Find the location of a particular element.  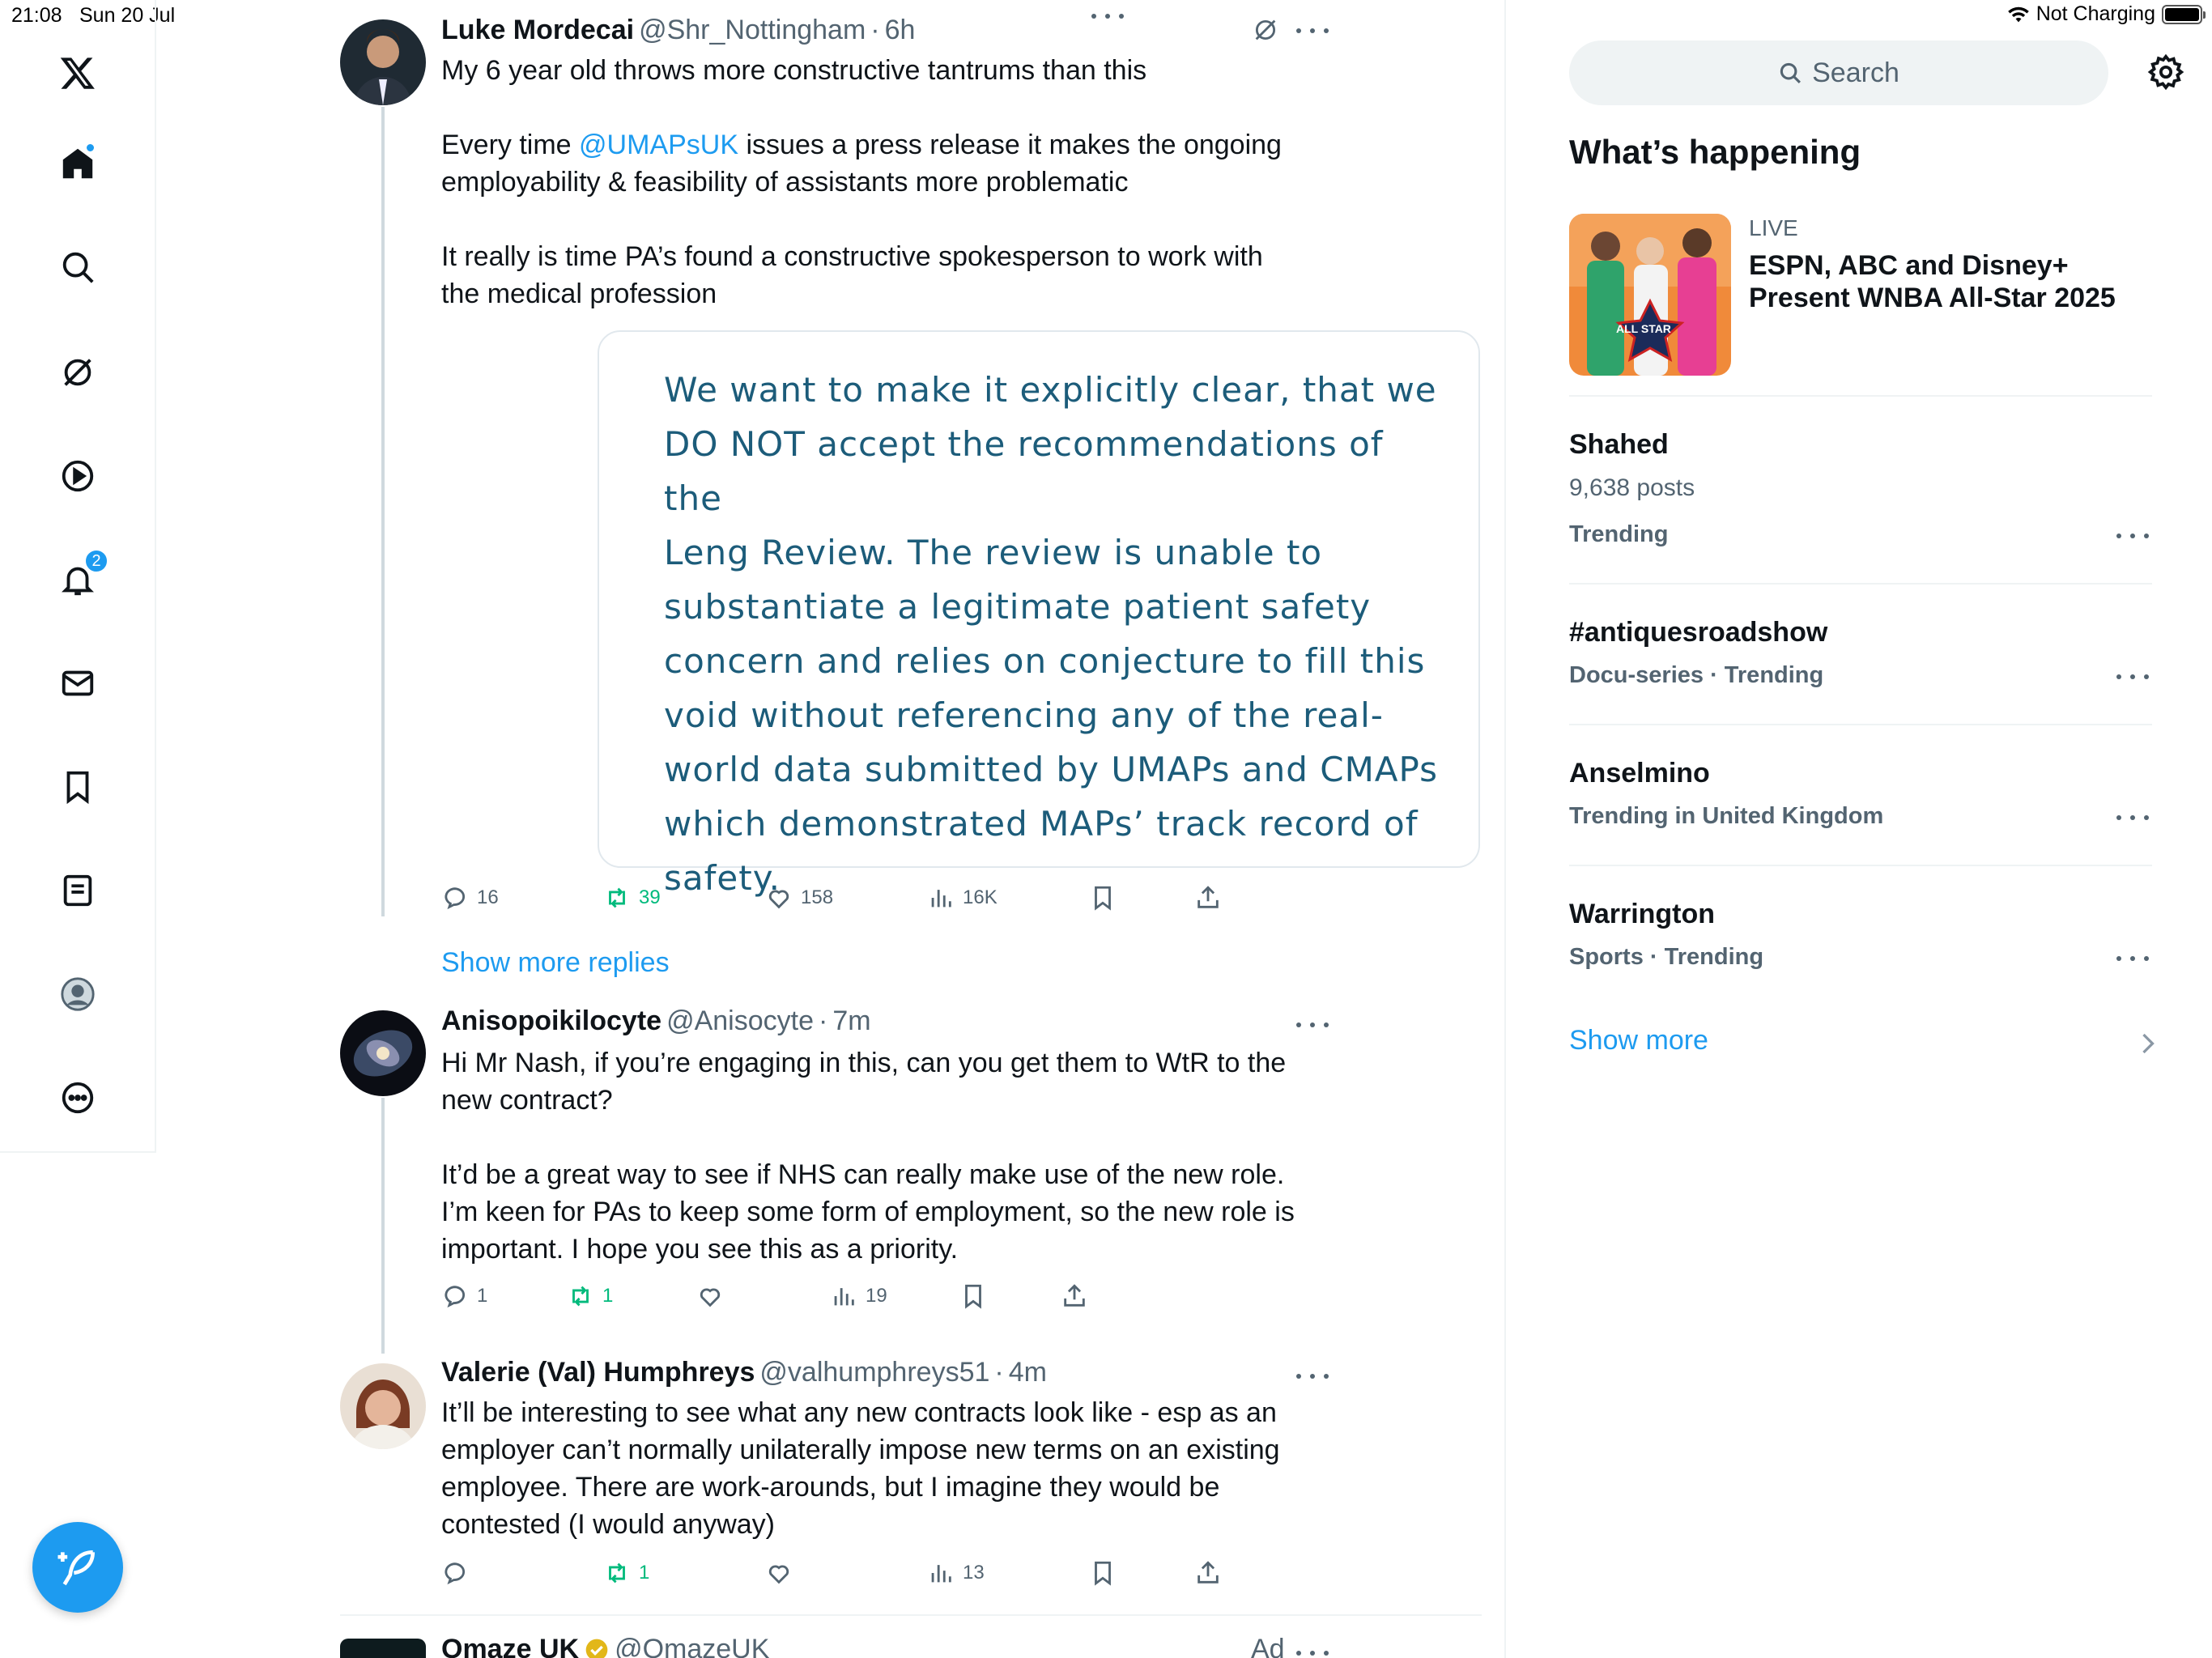

search-bar: Search is located at coordinates (1839, 72).